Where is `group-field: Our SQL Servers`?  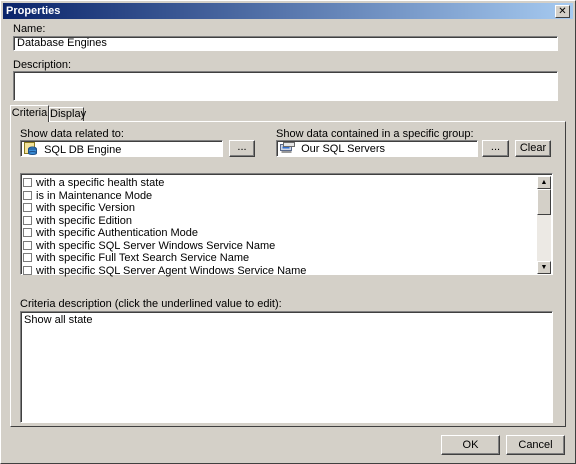 group-field: Our SQL Servers is located at coordinates (377, 148).